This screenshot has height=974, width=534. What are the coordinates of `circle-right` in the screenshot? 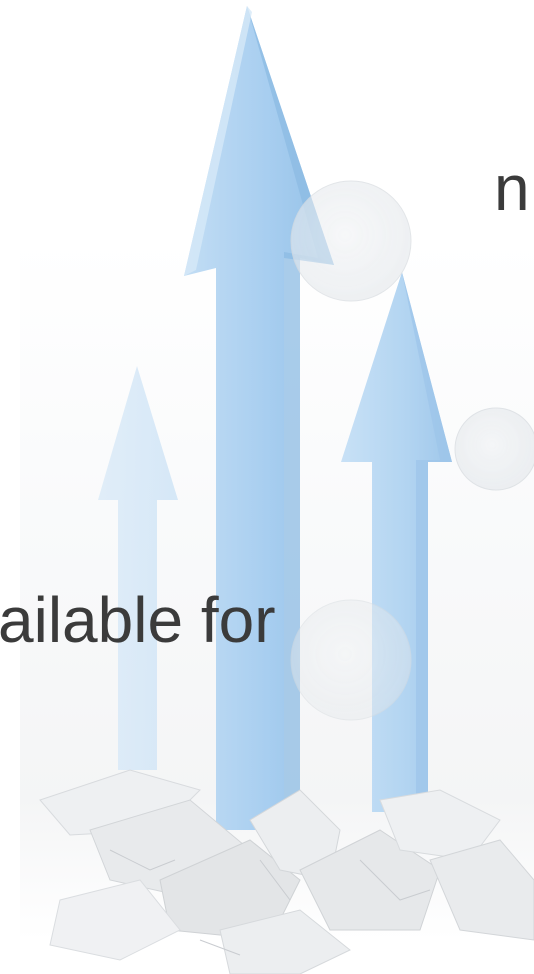 It's located at (494, 449).